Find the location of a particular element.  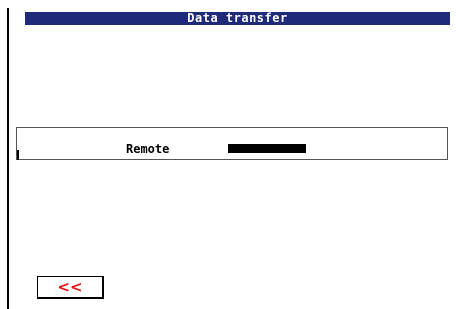

remote-label: Remote is located at coordinates (148, 149).